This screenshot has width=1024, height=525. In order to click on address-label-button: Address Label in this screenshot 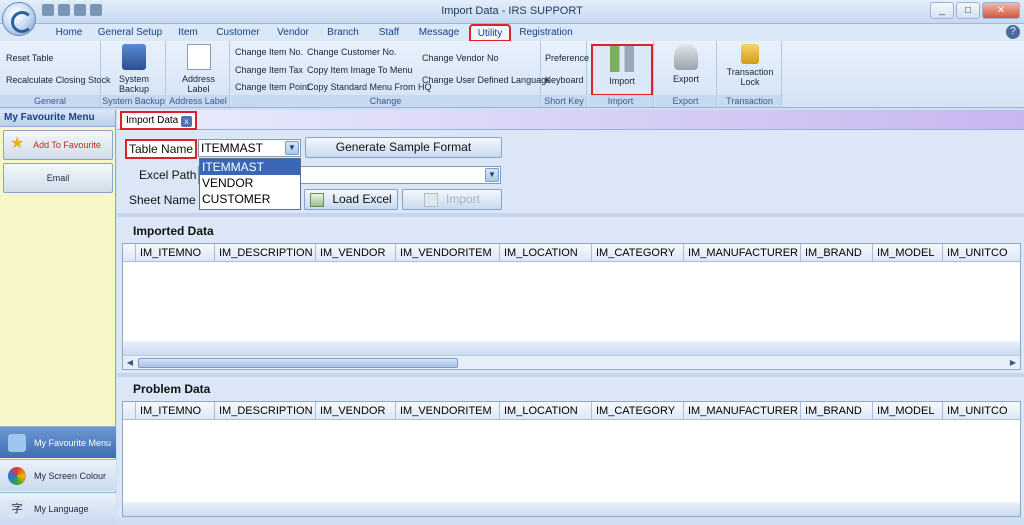, I will do `click(198, 70)`.